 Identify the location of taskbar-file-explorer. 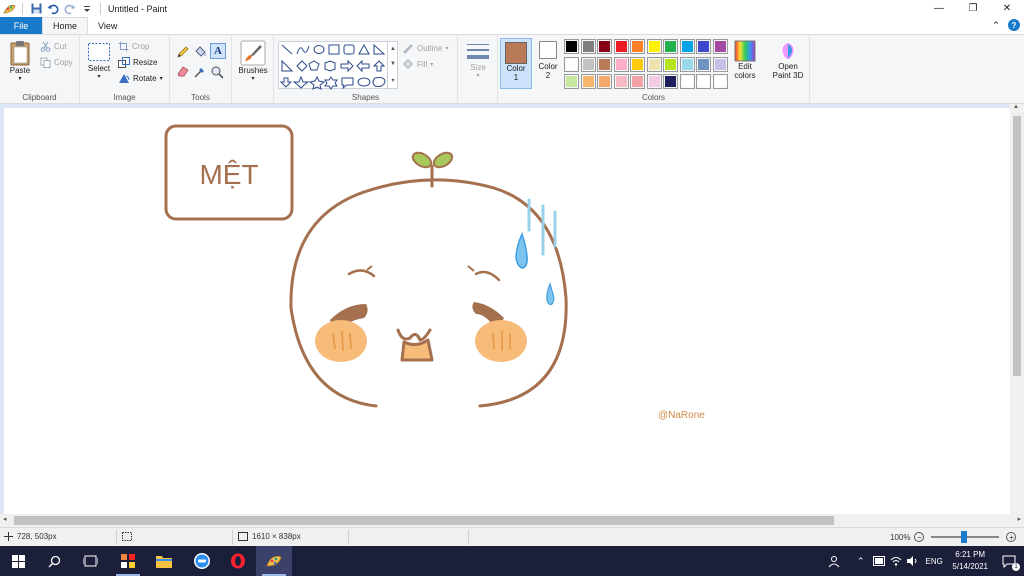
(164, 561).